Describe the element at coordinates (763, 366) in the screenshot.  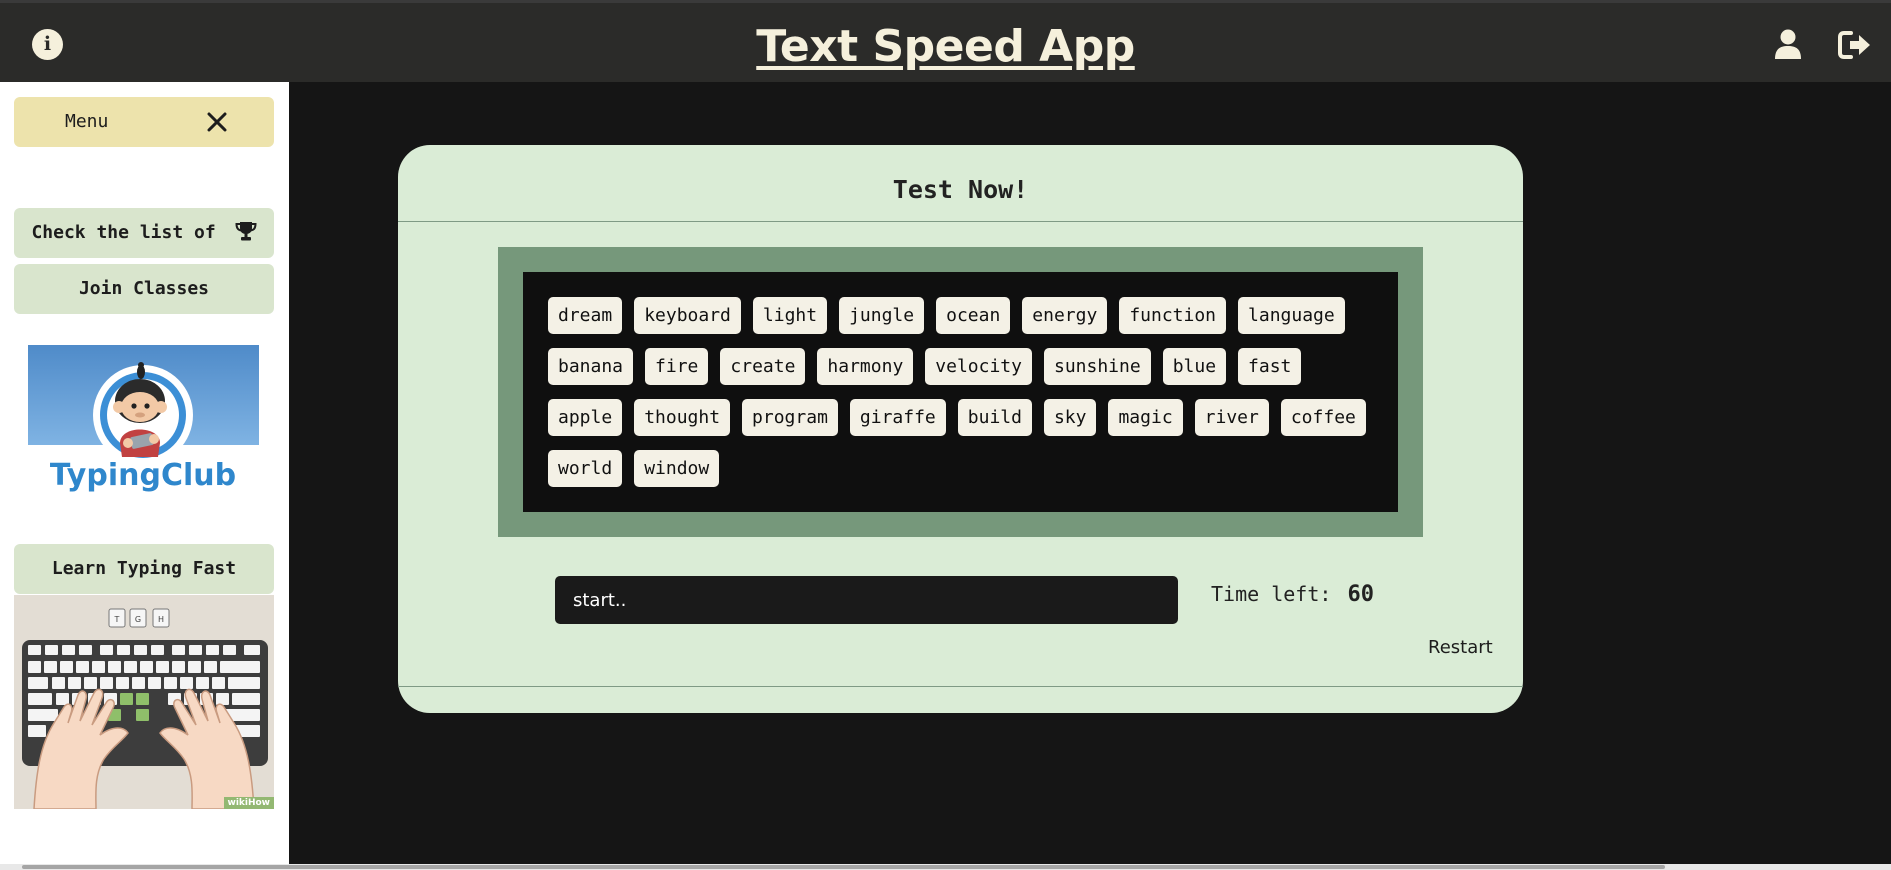
I see `word-chip: create` at that location.